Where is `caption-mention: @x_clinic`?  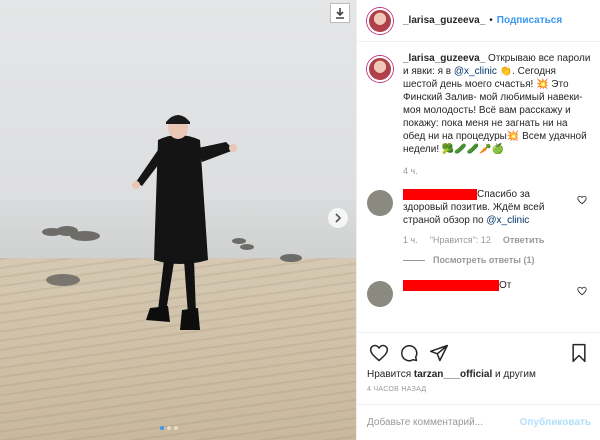
caption-mention: @x_clinic is located at coordinates (475, 71).